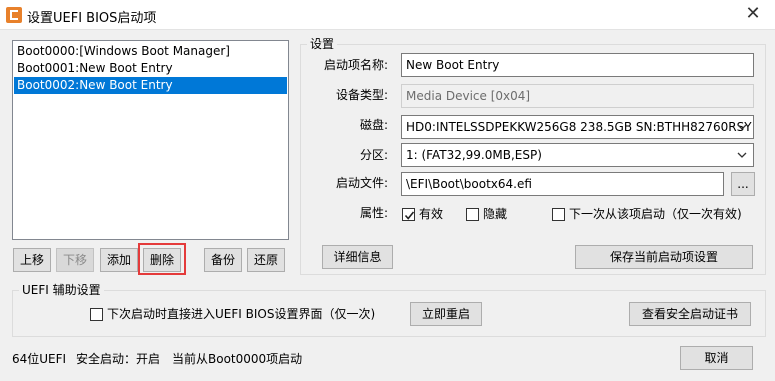 The image size is (775, 381). I want to click on close-icon: ✕, so click(753, 13).